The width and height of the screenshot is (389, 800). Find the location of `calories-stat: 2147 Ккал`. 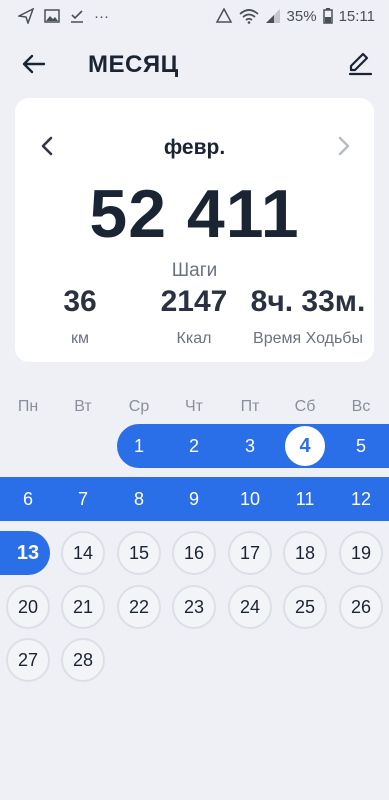

calories-stat: 2147 Ккал is located at coordinates (194, 316).